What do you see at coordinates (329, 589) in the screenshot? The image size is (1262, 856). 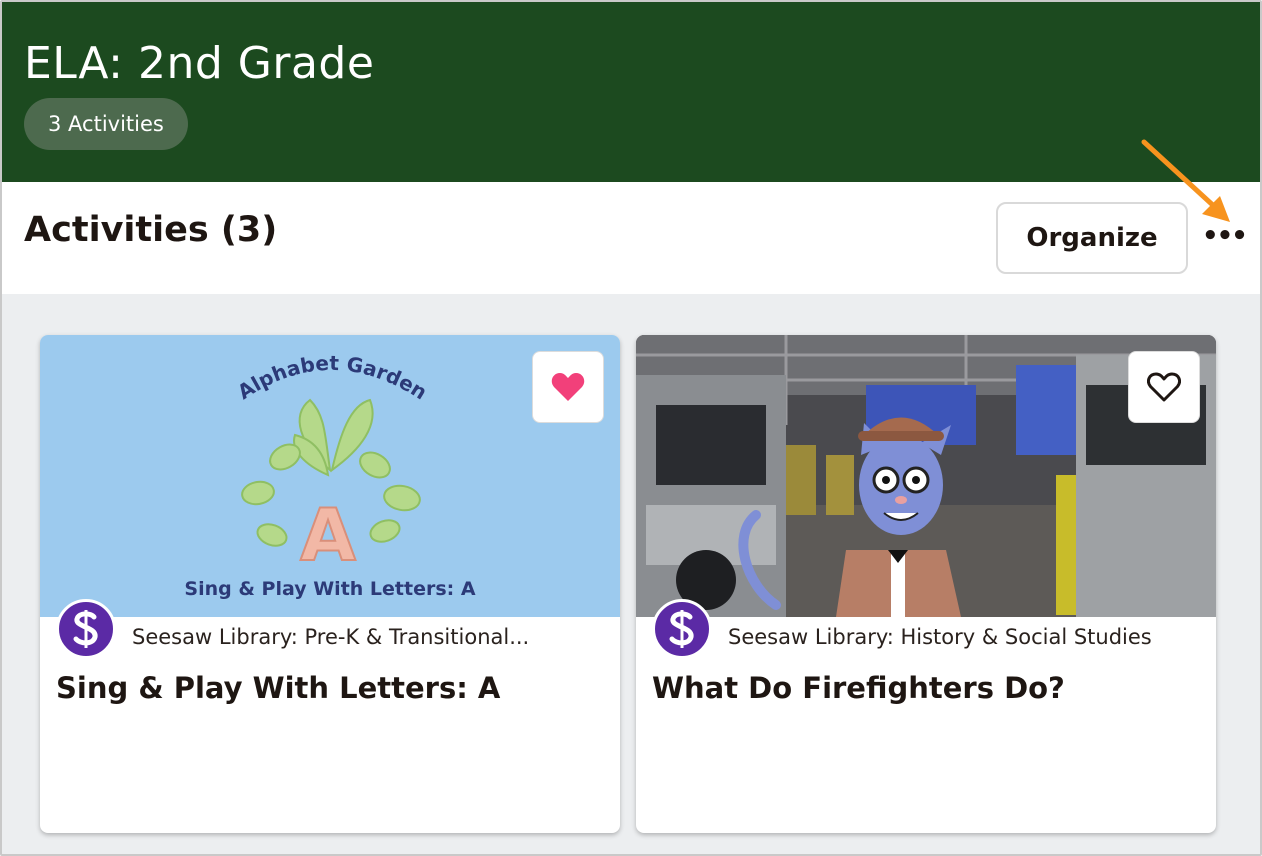 I see `thumbnail-caption: Sing & Play With Letters: A` at bounding box center [329, 589].